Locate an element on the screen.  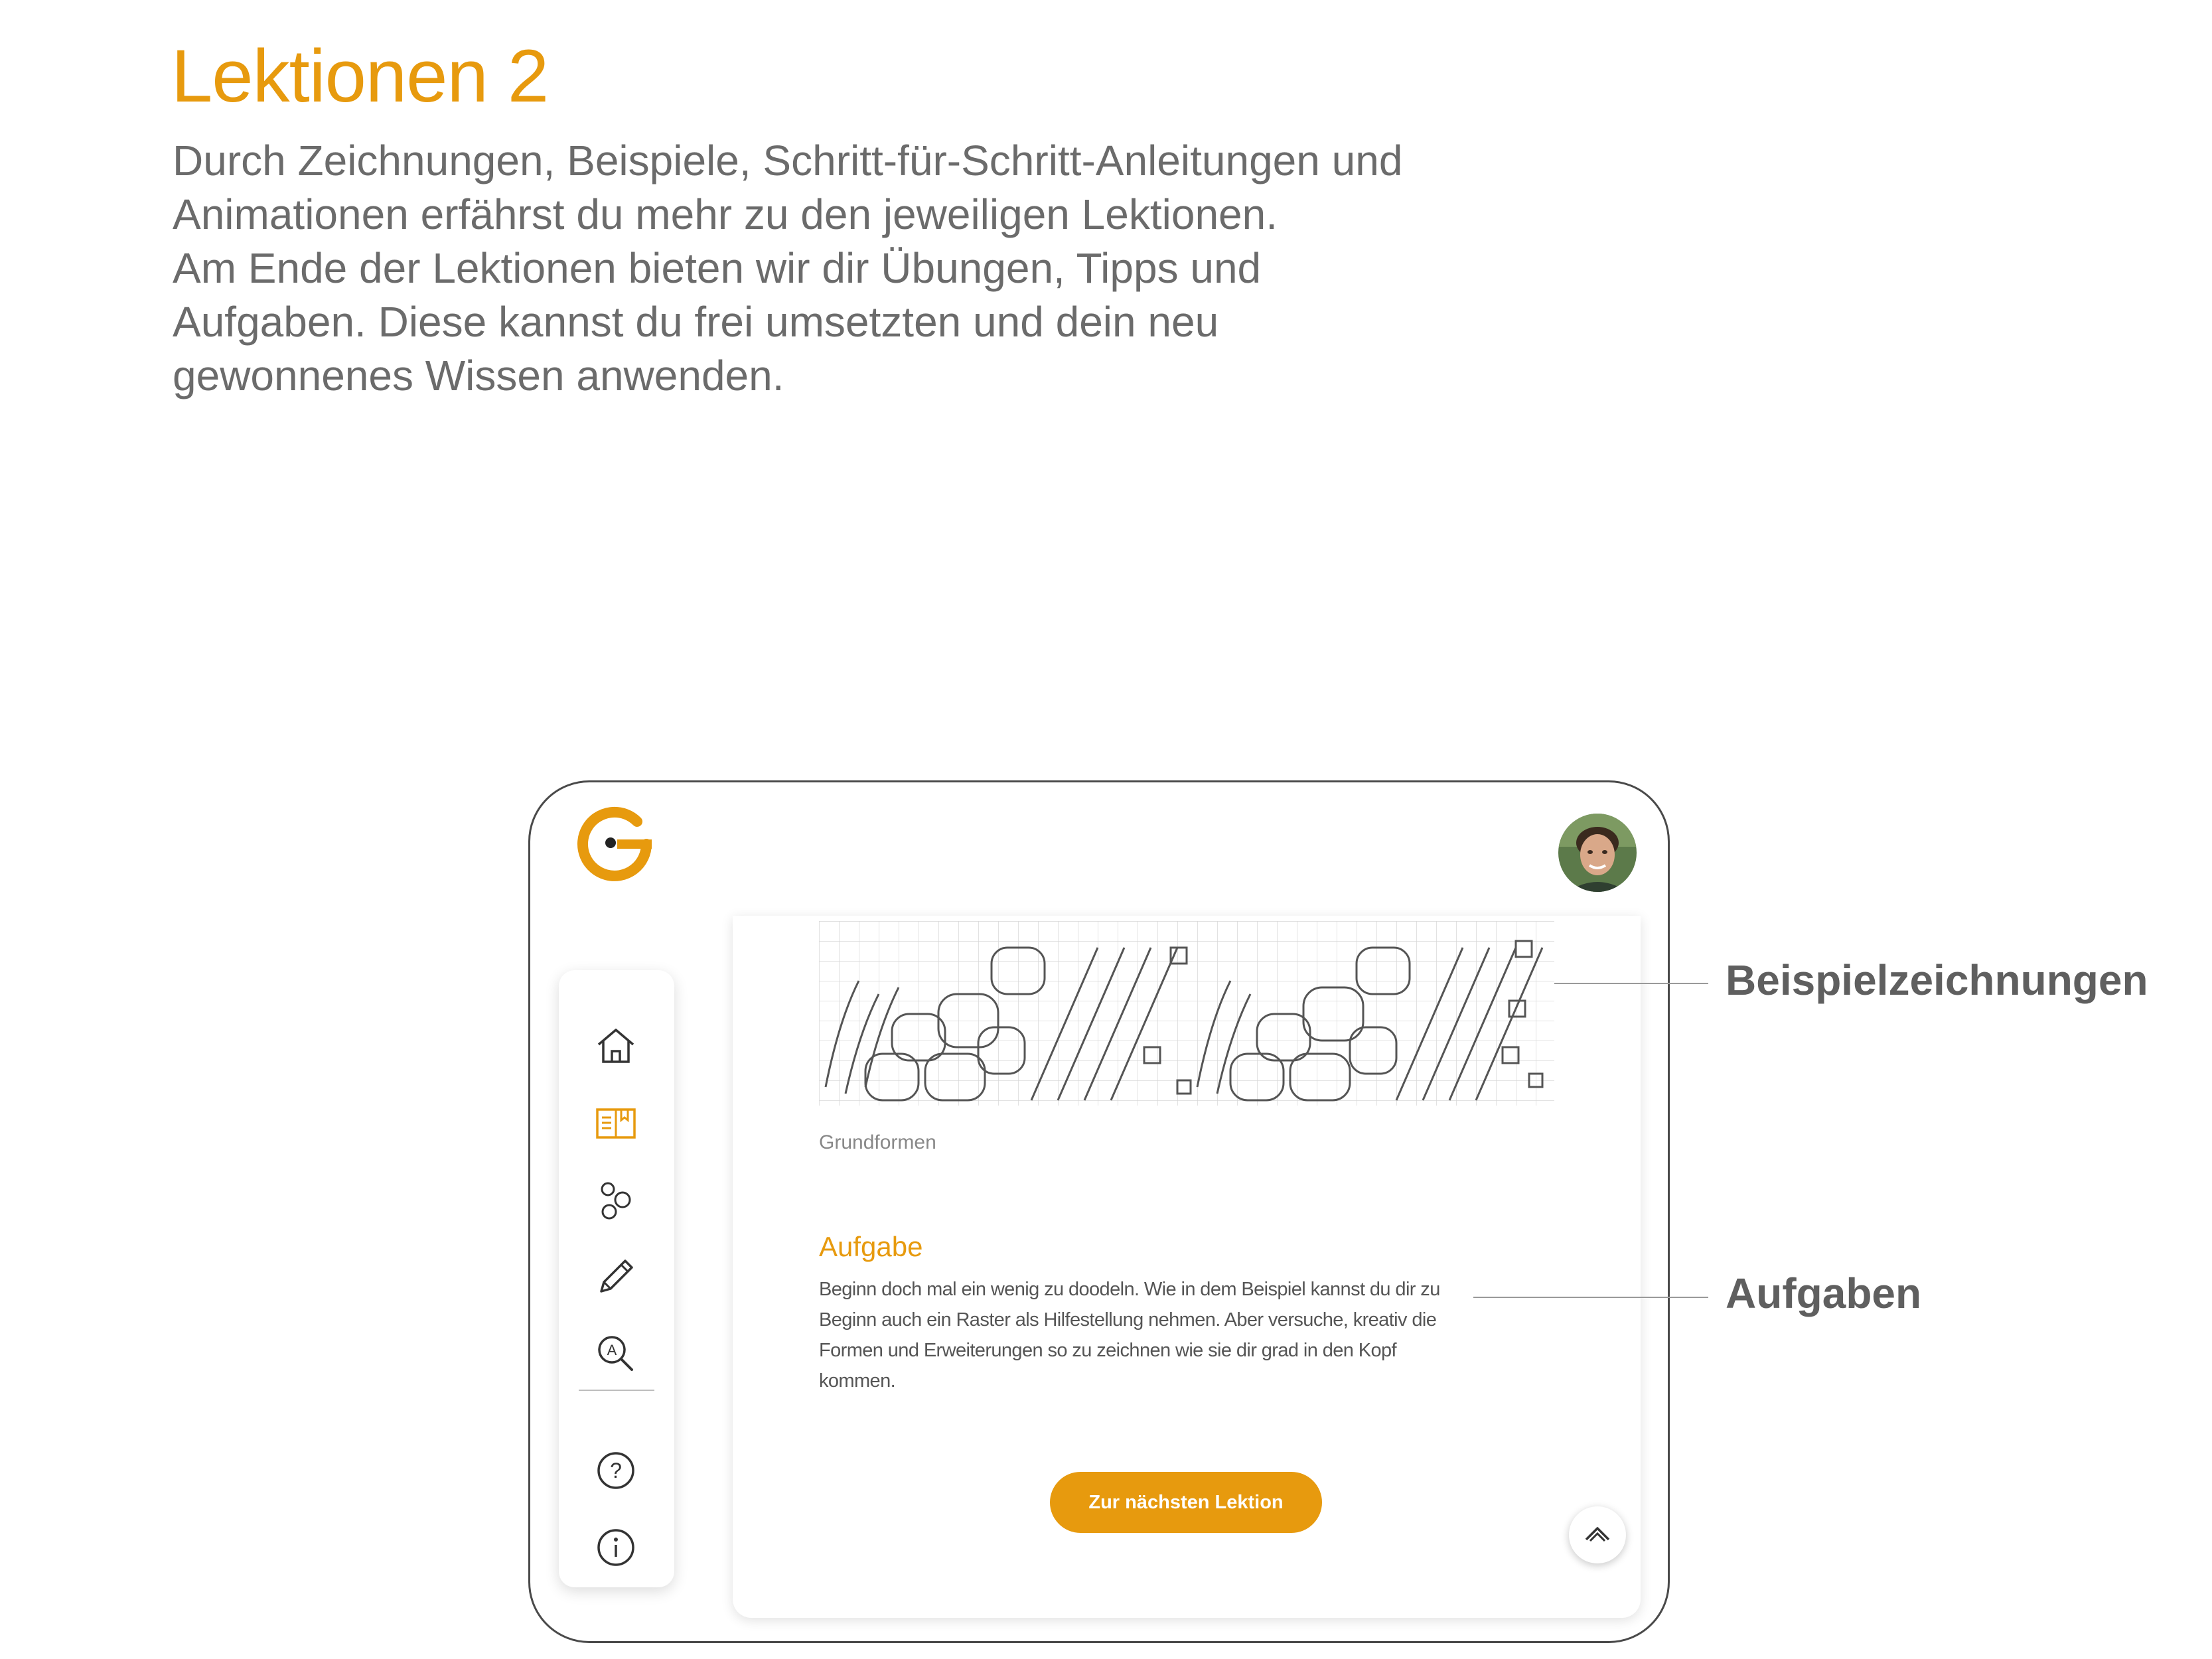
nav-search: A is located at coordinates (616, 1354).